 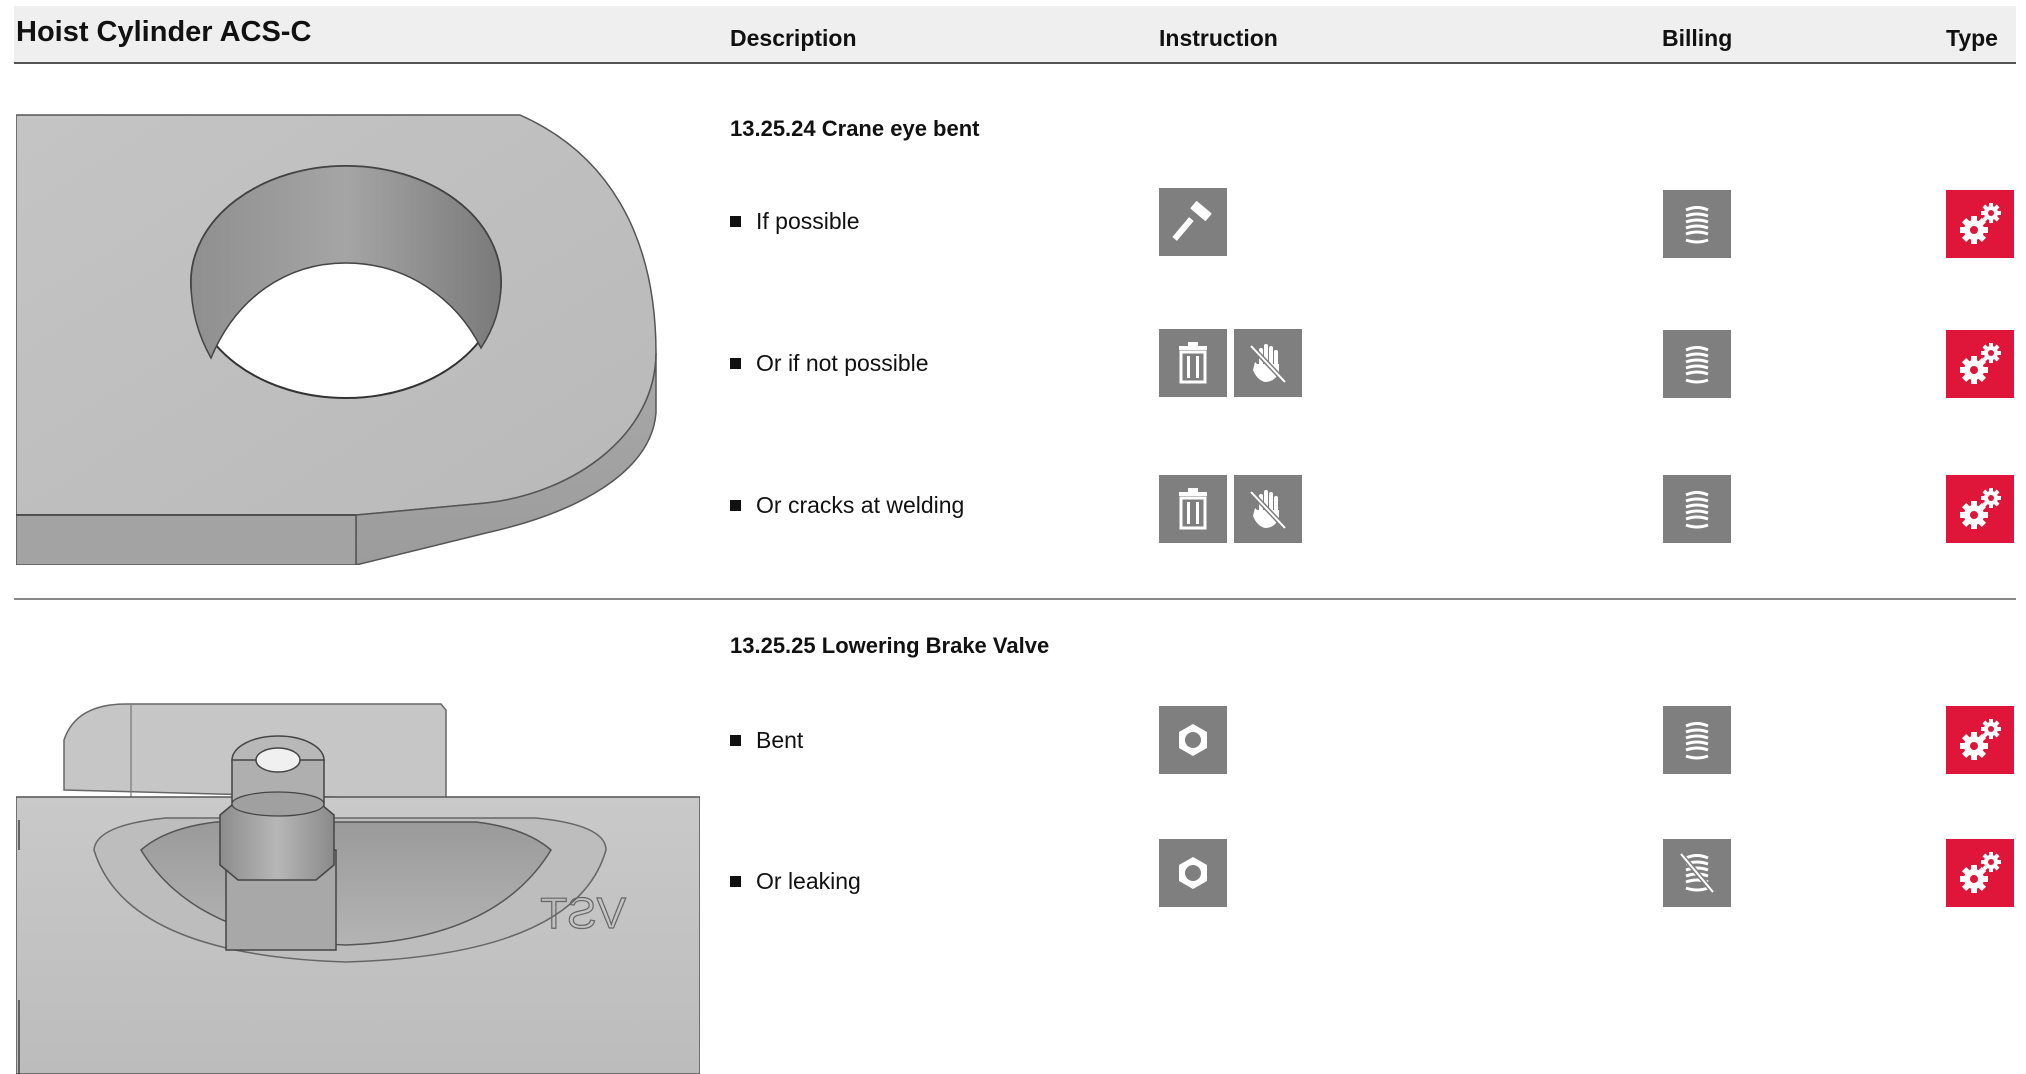 I want to click on section-title: 13.25.24 Crane eye bent, so click(x=855, y=128).